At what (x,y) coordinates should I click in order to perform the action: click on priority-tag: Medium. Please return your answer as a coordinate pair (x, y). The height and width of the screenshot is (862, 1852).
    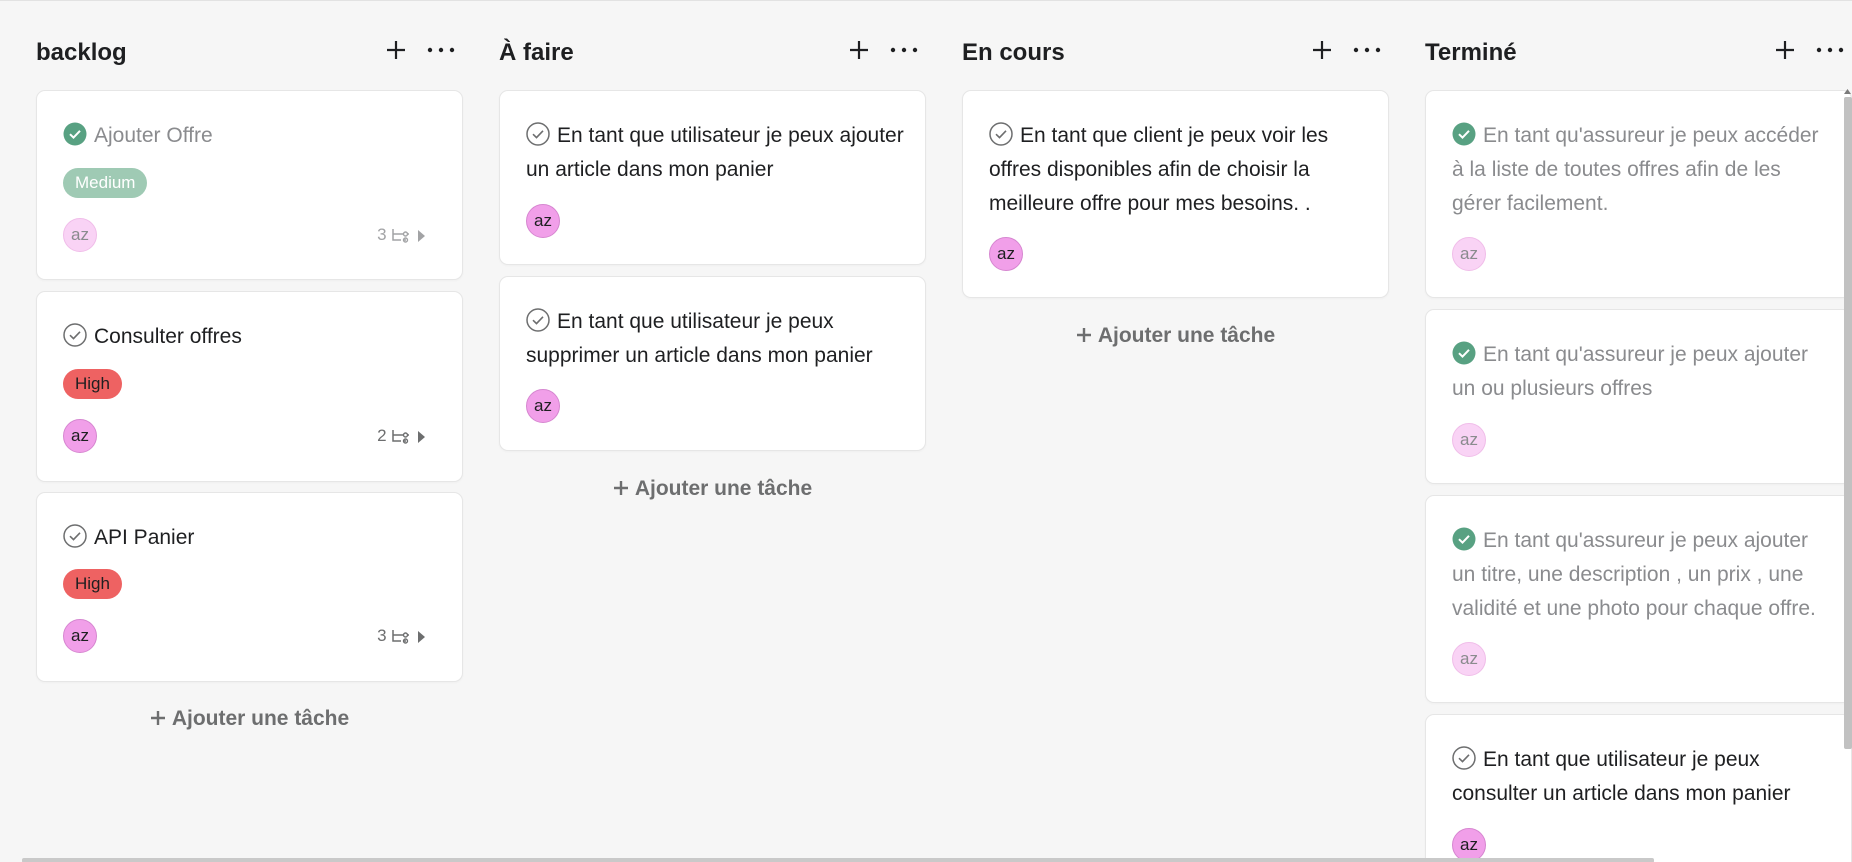
    Looking at the image, I should click on (105, 183).